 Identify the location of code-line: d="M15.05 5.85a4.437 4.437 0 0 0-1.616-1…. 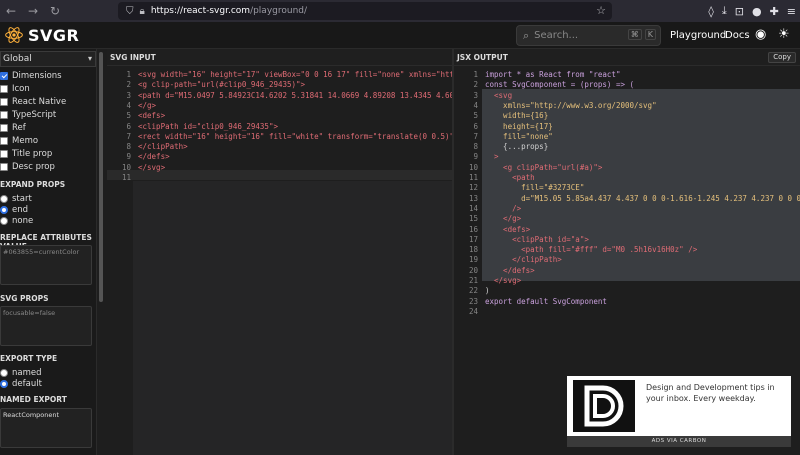
(642, 198).